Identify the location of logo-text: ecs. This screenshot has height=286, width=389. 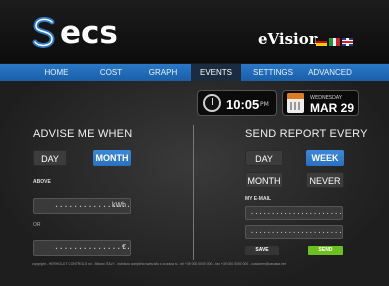
(89, 33).